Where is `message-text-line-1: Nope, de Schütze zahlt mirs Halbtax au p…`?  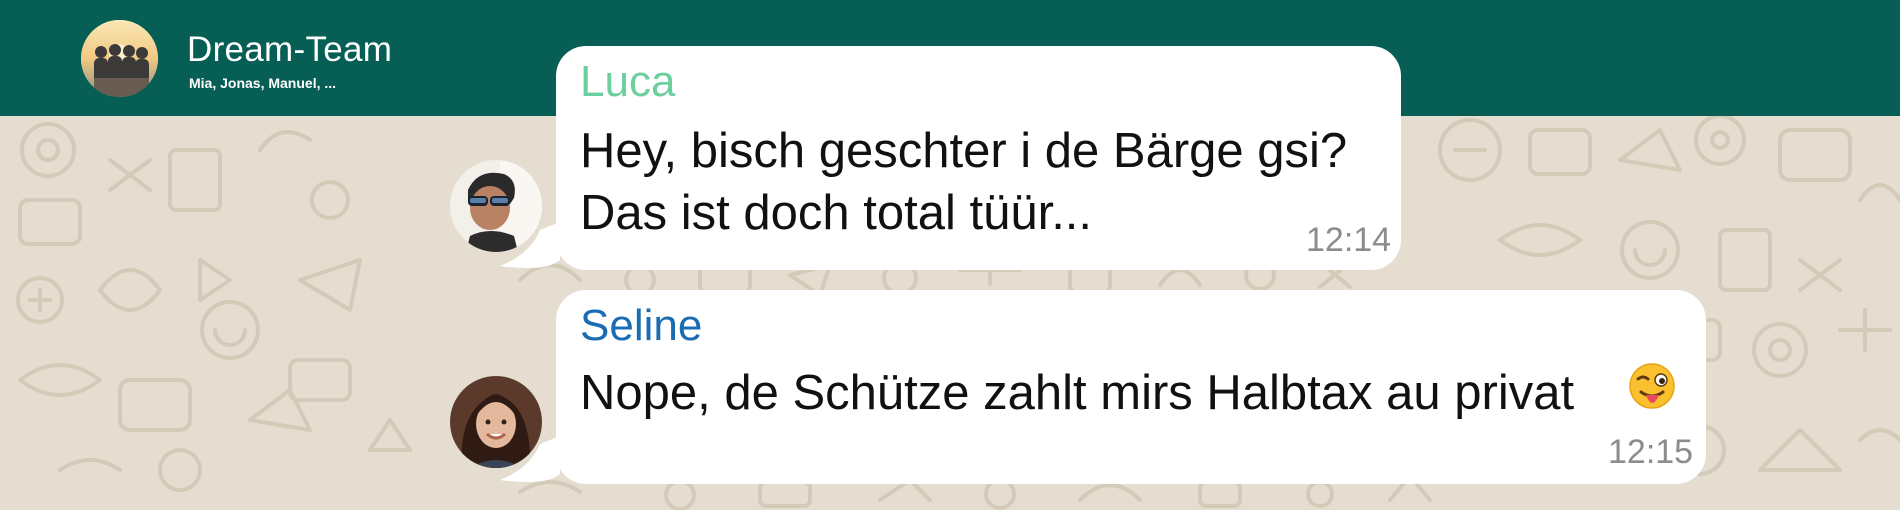 message-text-line-1: Nope, de Schütze zahlt mirs Halbtax au p… is located at coordinates (1077, 393).